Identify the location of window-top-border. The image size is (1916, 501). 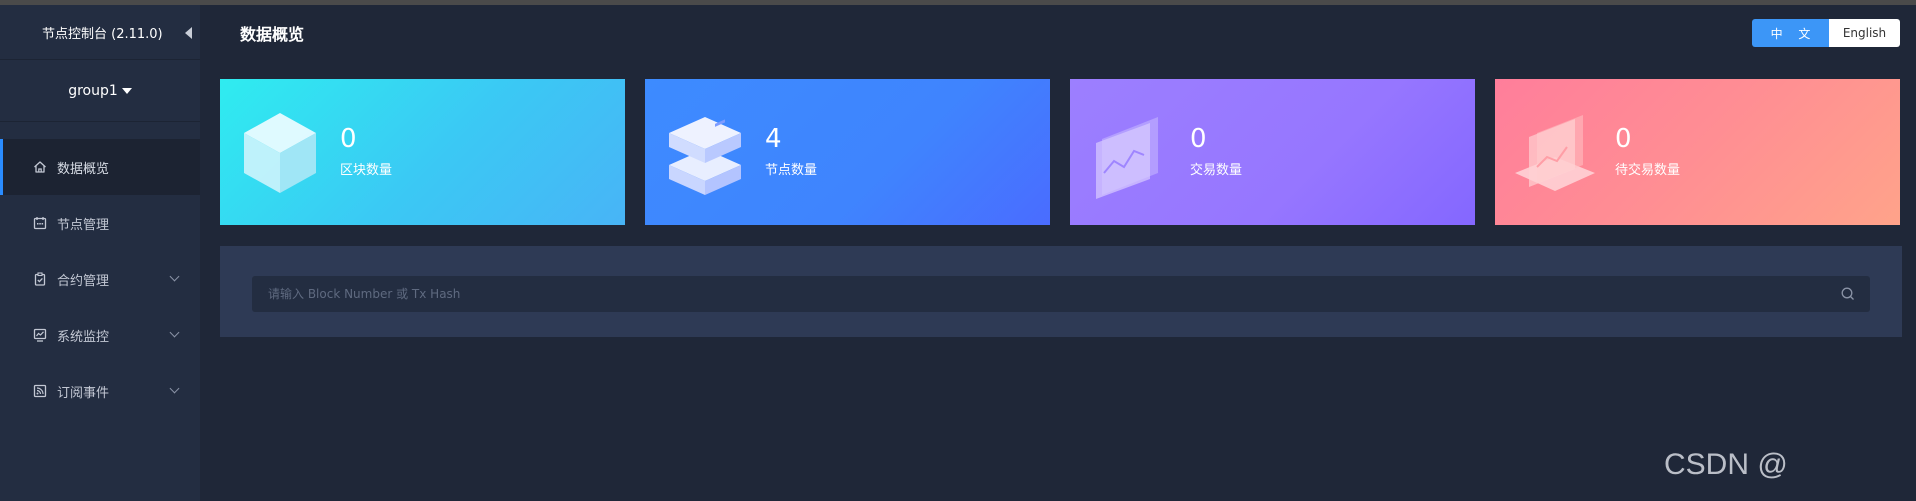
(958, 2).